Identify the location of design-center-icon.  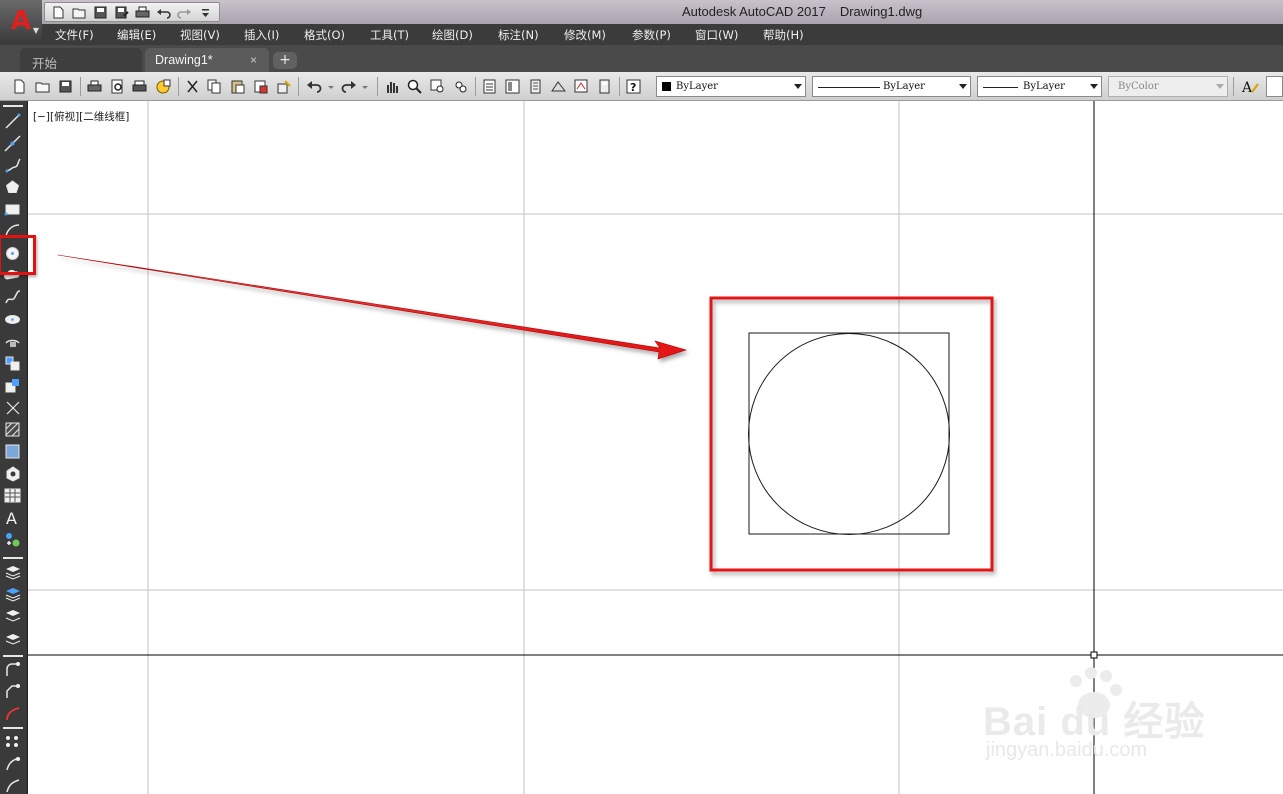
(512, 86).